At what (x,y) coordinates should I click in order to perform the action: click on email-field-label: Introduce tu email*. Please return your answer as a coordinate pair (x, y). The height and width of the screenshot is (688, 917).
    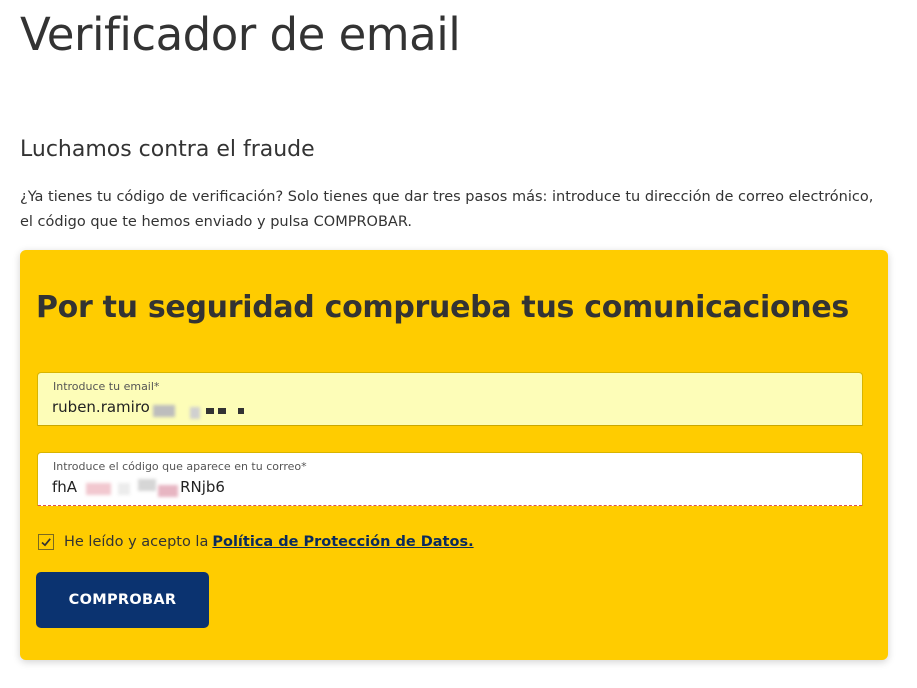
    Looking at the image, I should click on (106, 386).